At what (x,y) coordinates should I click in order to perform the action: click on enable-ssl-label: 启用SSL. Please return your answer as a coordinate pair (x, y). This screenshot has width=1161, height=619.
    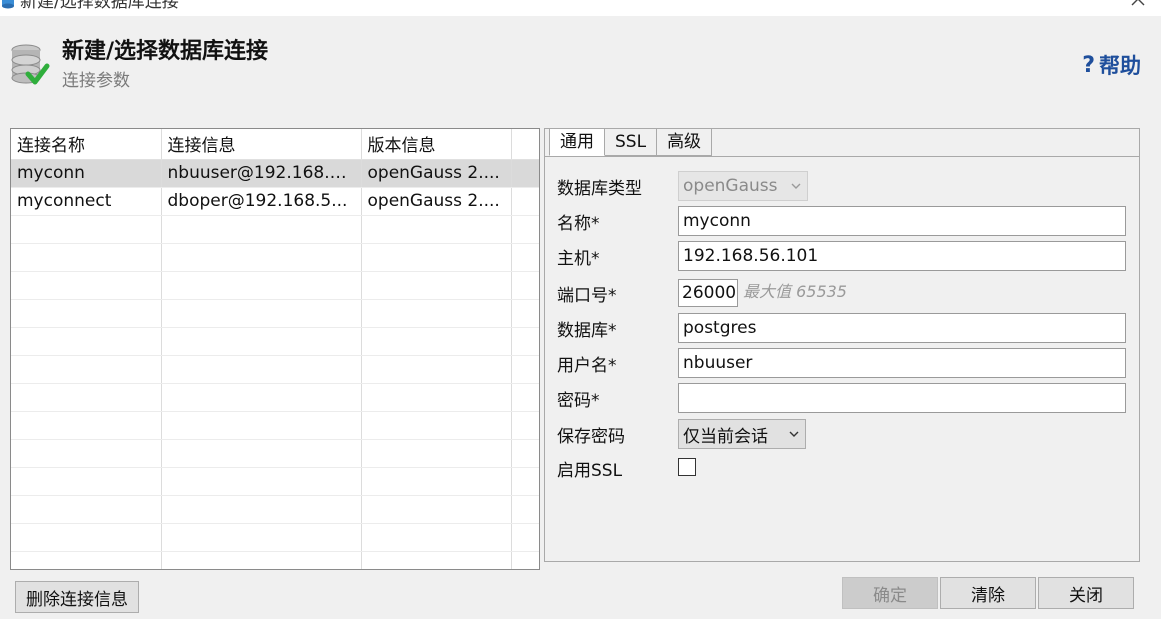
    Looking at the image, I should click on (590, 470).